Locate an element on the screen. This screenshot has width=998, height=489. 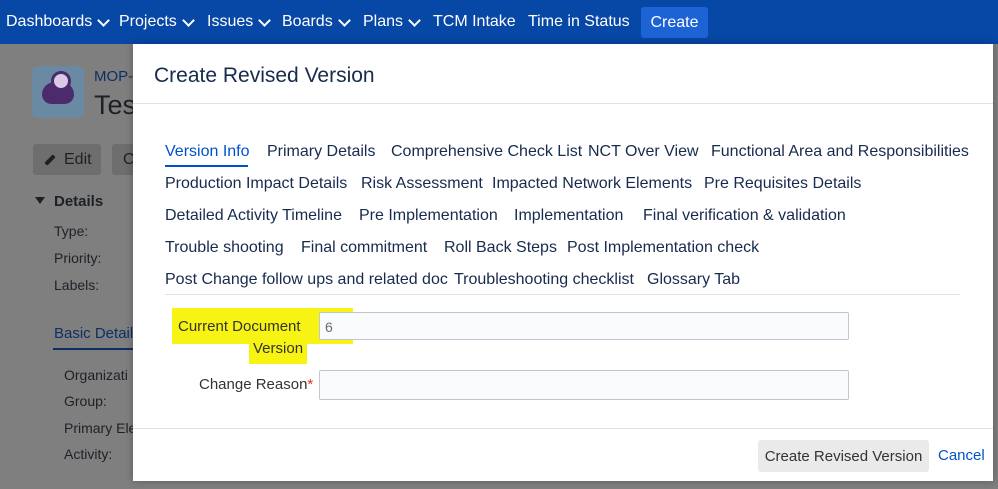
nav-tcm-intake: TCM Intake is located at coordinates (474, 22).